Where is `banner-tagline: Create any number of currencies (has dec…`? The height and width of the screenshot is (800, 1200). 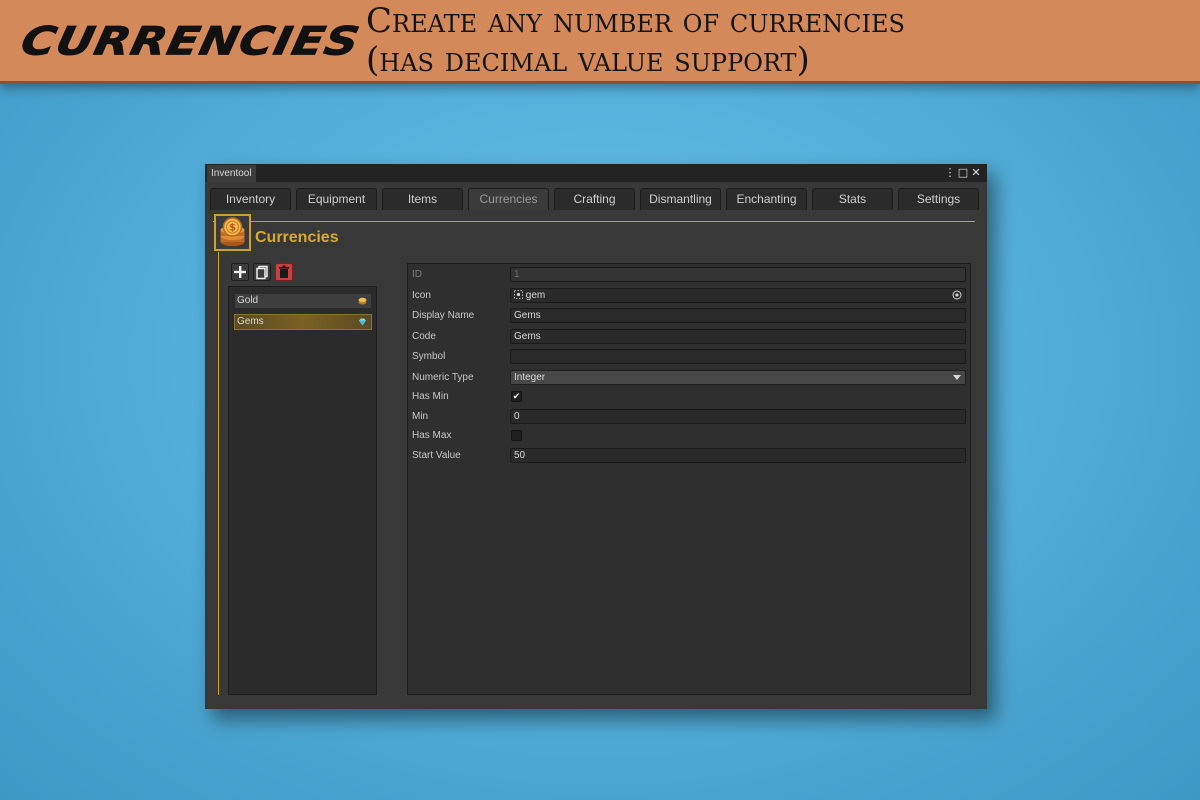 banner-tagline: Create any number of currencies (has dec… is located at coordinates (776, 41).